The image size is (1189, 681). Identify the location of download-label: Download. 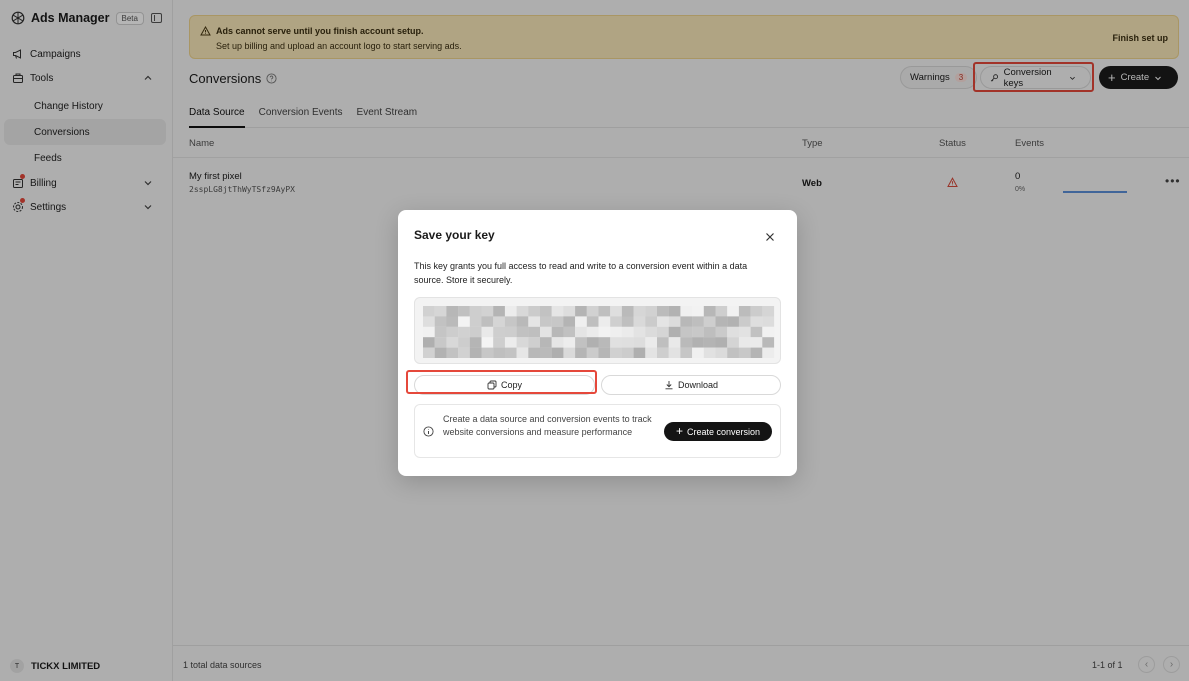
(698, 385).